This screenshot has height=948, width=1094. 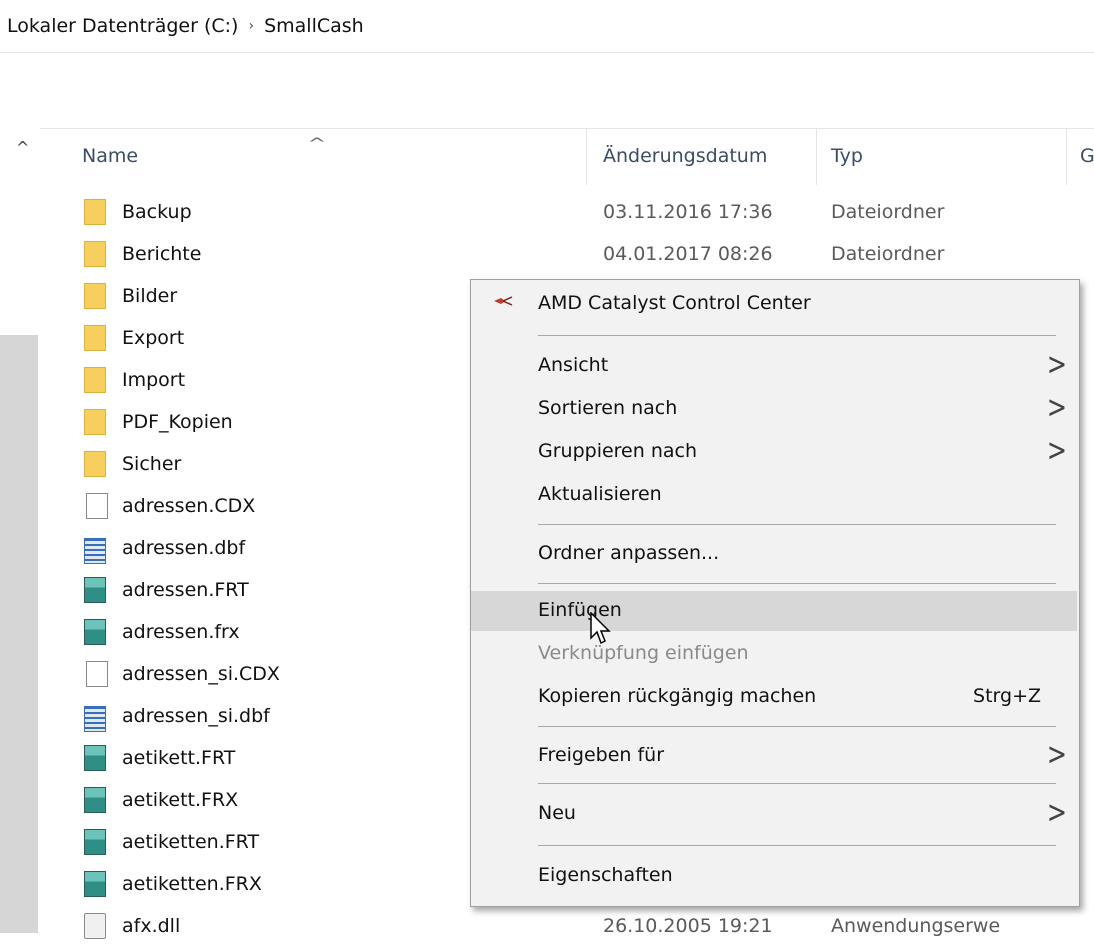 I want to click on file-name: adressen.frx, so click(x=181, y=632).